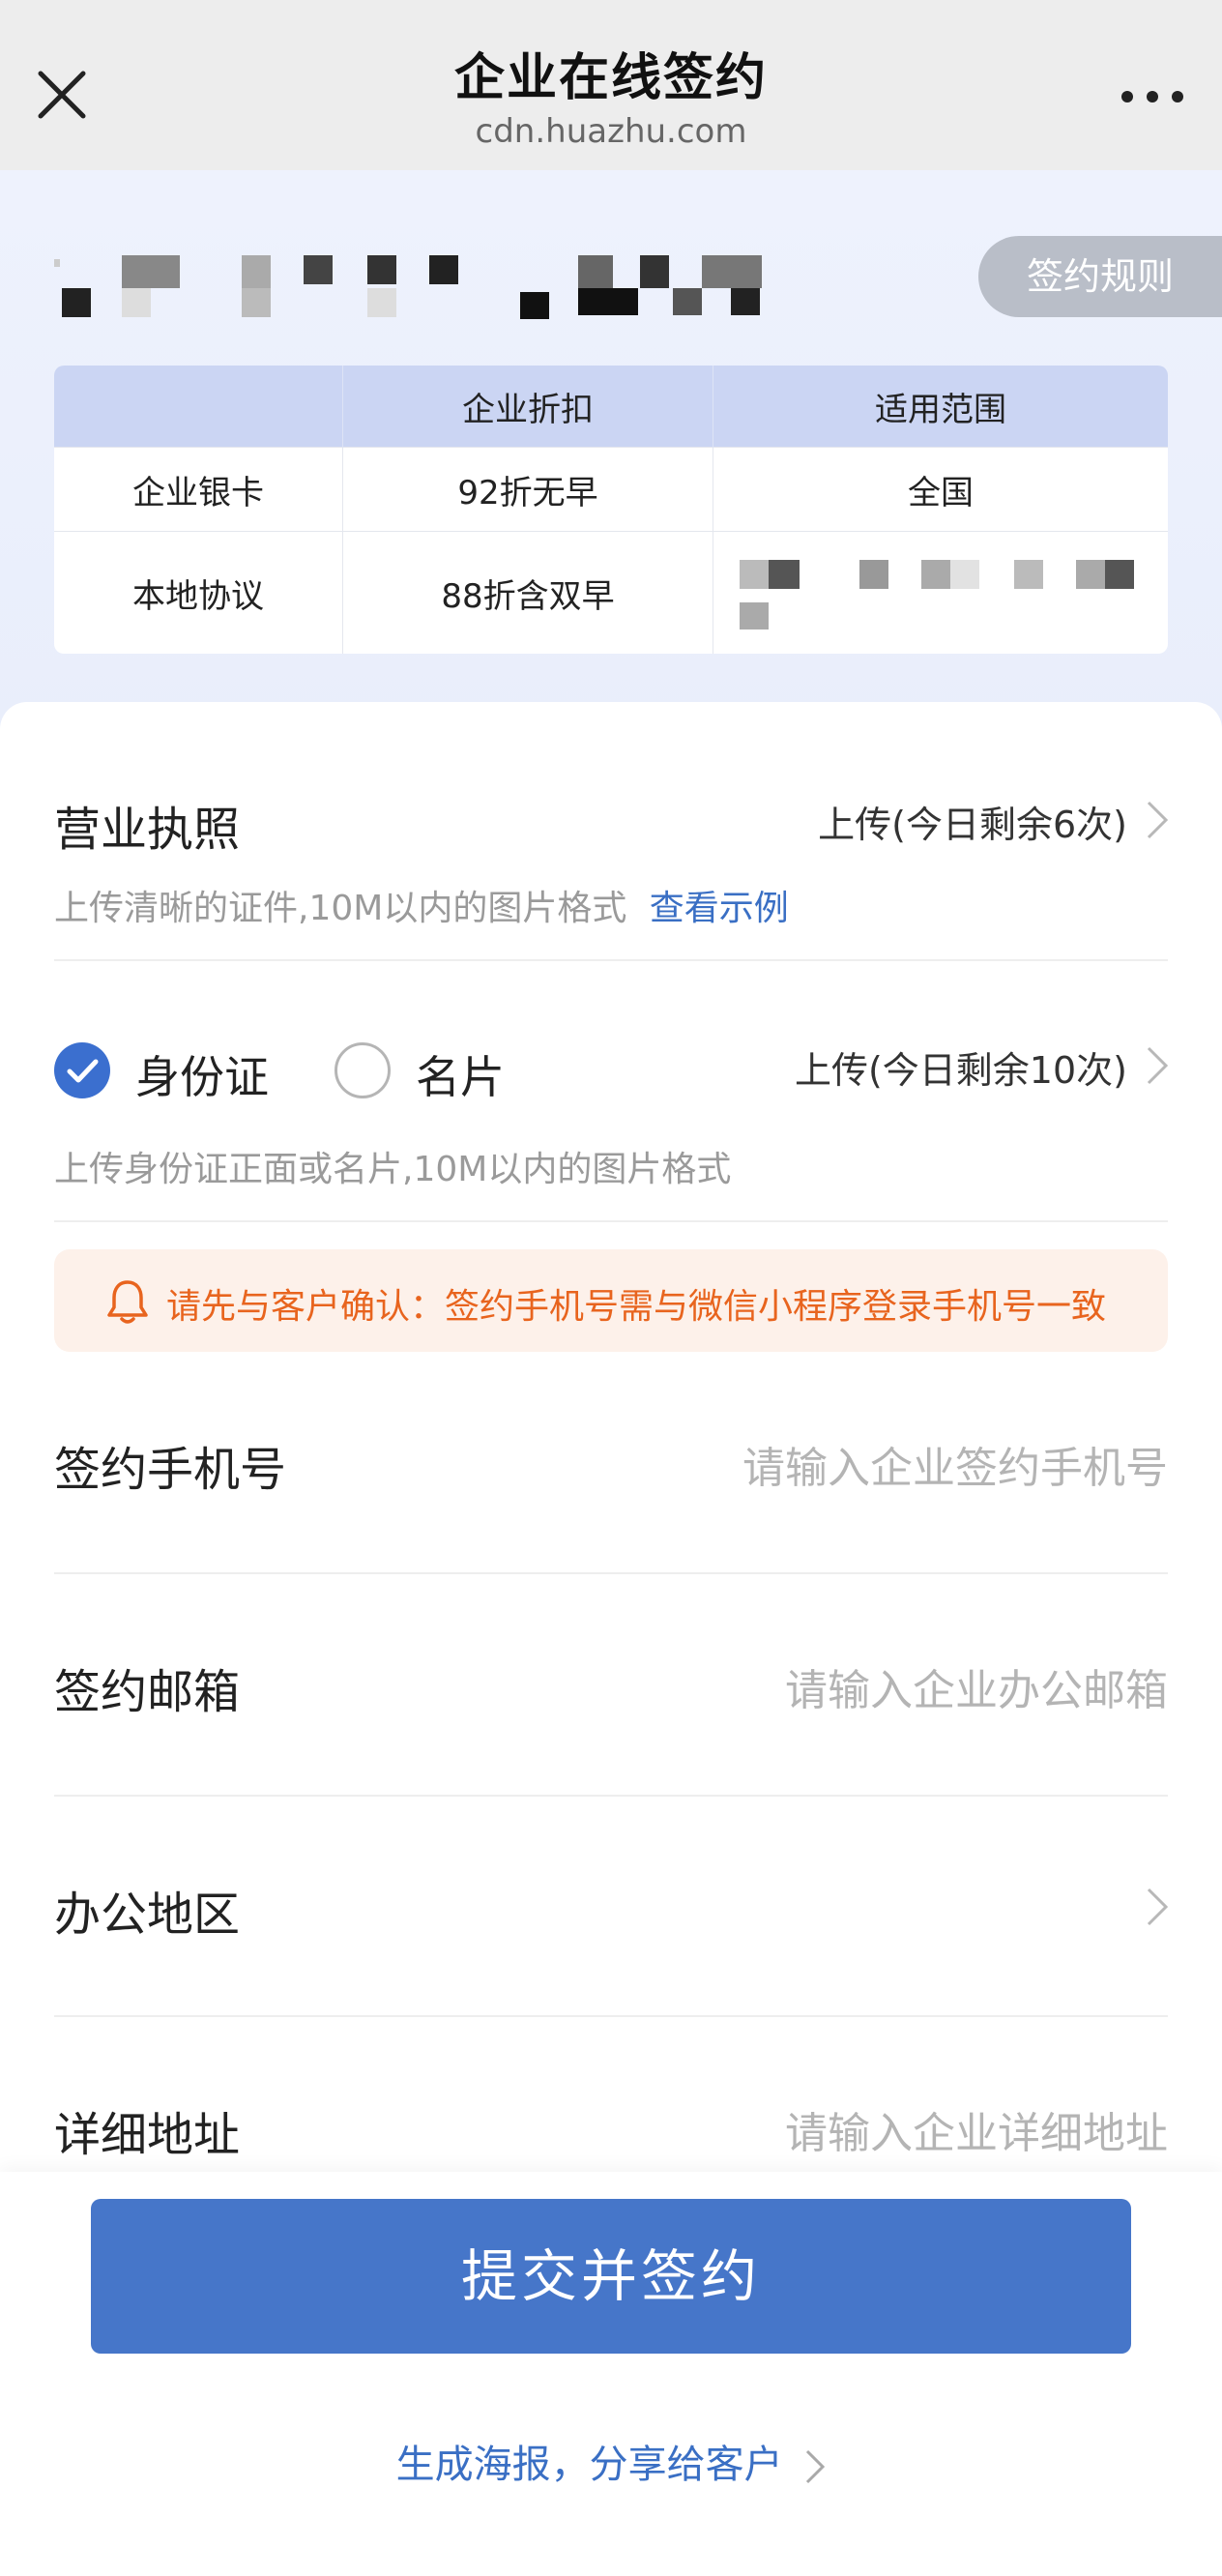  Describe the element at coordinates (363, 1070) in the screenshot. I see `radio-business-card` at that location.